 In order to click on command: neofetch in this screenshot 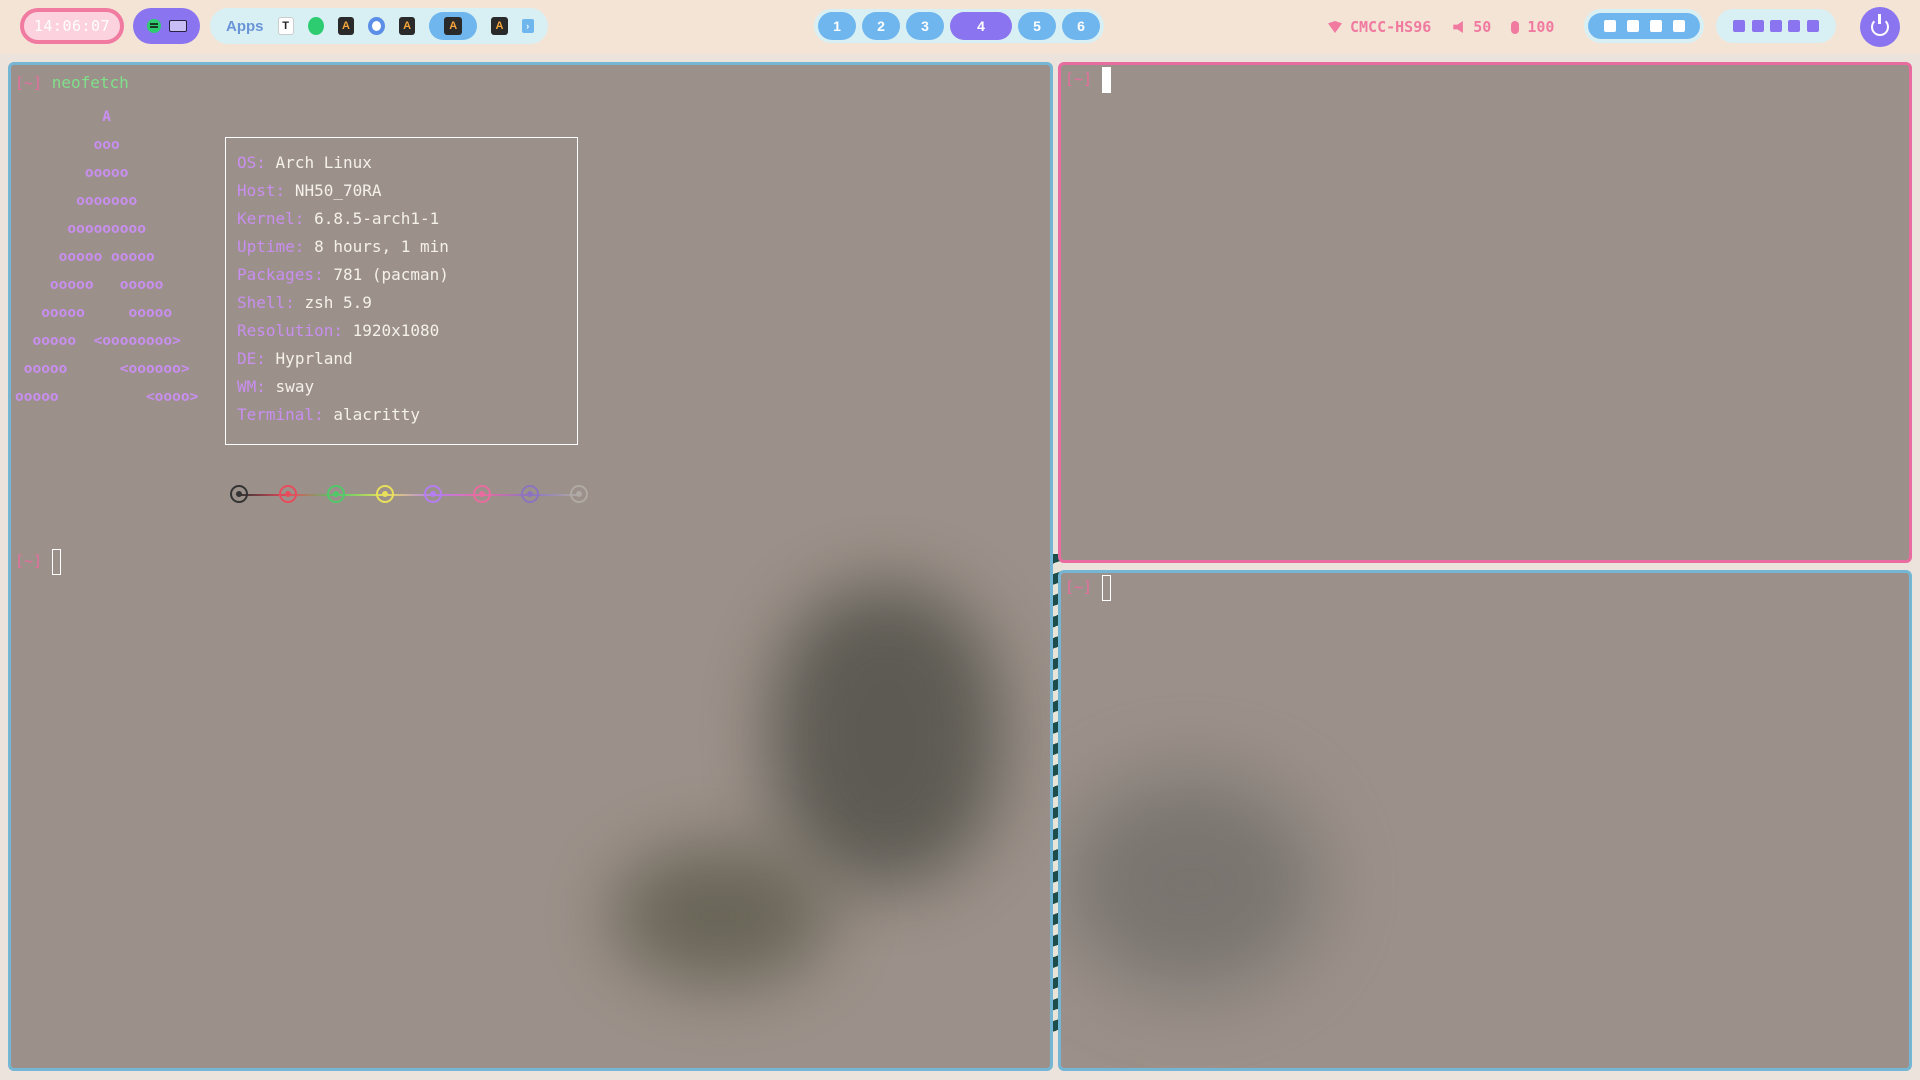, I will do `click(90, 82)`.